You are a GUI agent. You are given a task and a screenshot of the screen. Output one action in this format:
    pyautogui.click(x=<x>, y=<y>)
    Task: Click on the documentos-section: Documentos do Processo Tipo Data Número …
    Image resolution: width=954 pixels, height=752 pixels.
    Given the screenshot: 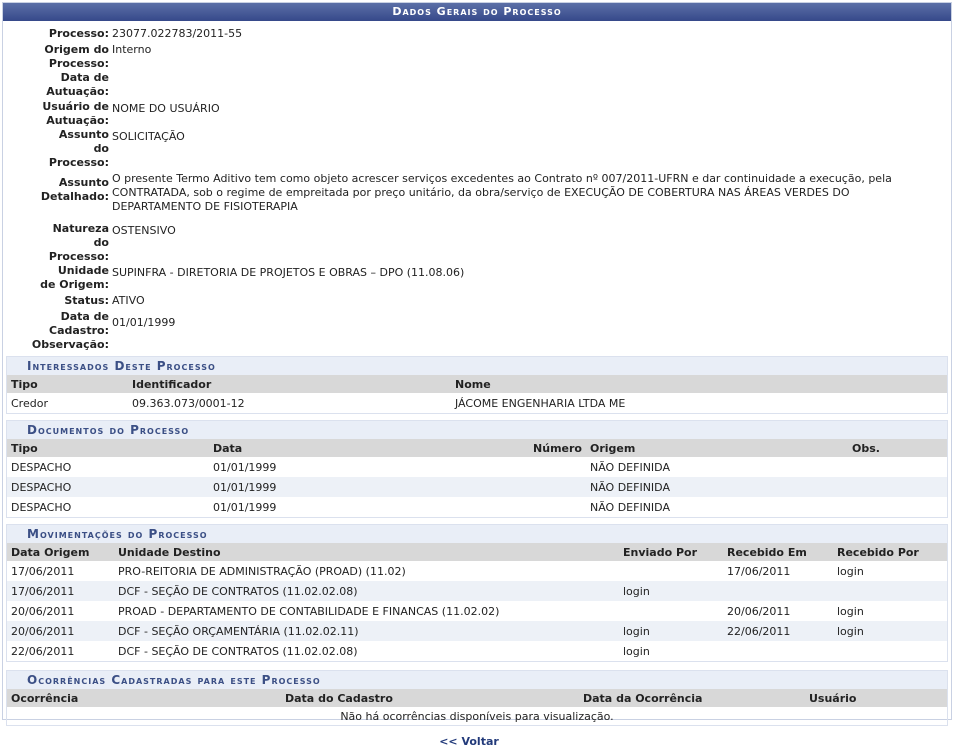 What is the action you would take?
    pyautogui.click(x=477, y=469)
    